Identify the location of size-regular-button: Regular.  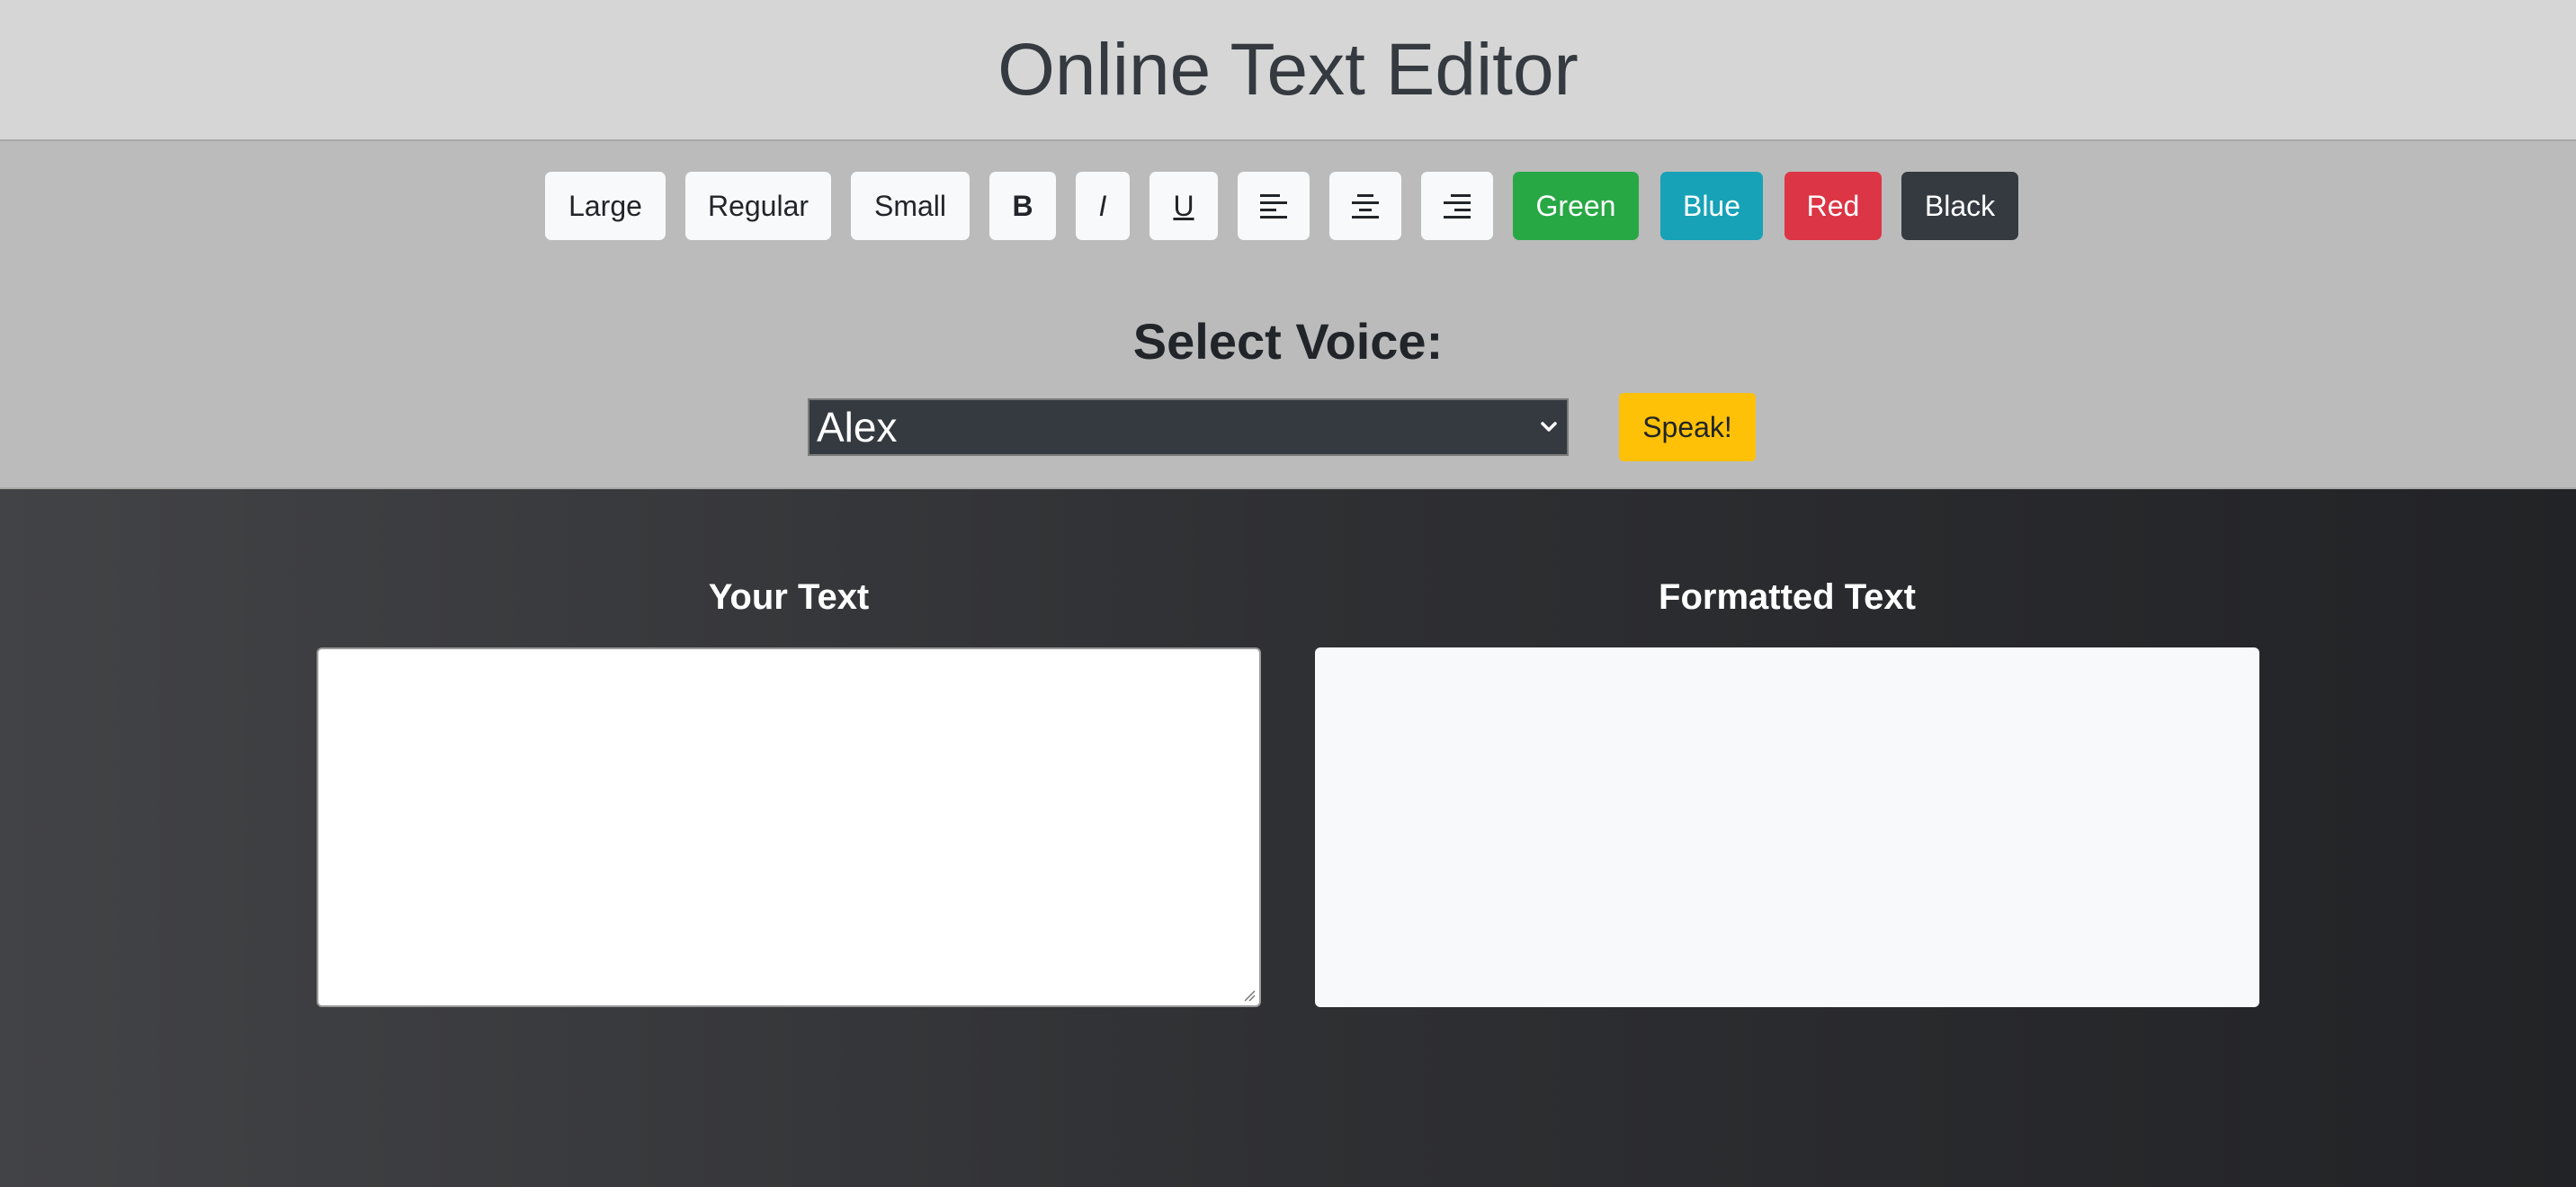
(758, 206).